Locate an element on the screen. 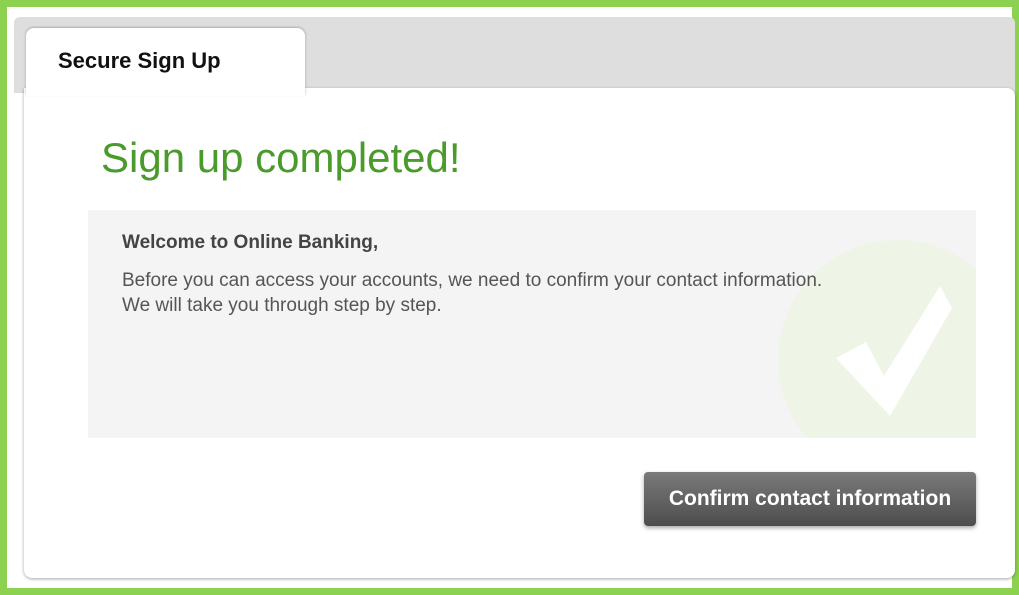  tab-secure-sign-up: Secure Sign Up is located at coordinates (165, 62).